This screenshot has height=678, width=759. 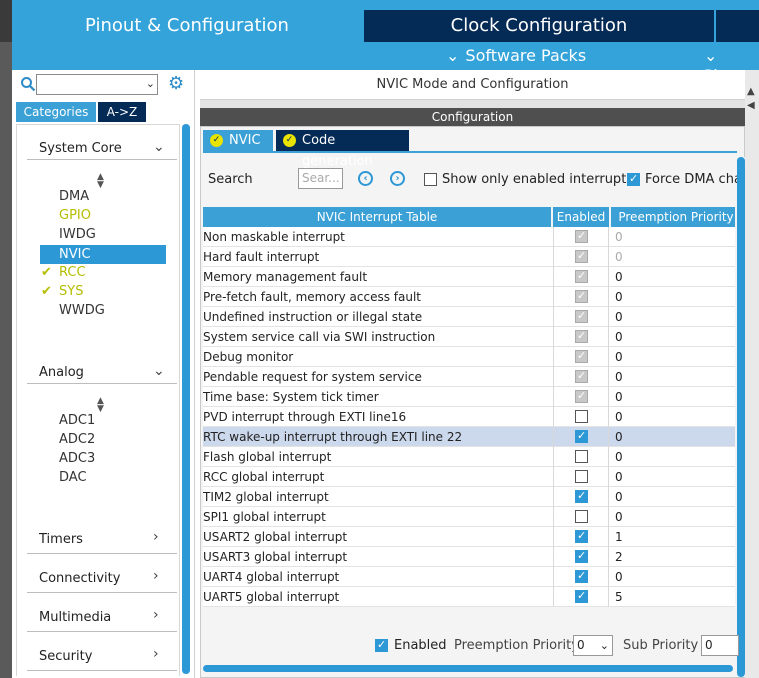 What do you see at coordinates (673, 557) in the screenshot?
I see `preemption-priority-cell: 2` at bounding box center [673, 557].